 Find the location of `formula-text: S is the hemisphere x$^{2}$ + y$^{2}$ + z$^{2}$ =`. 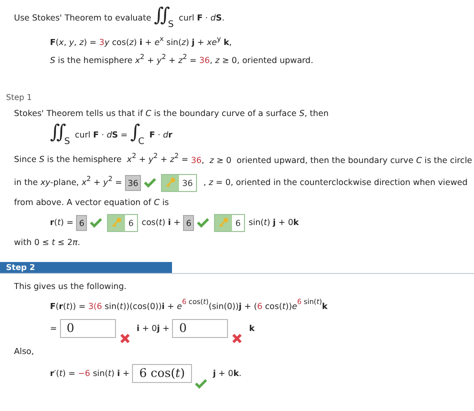

formula-text: S is the hemisphere x$^{2}$ + y$^{2}$ + z$^{2}$ = is located at coordinates (124, 59).